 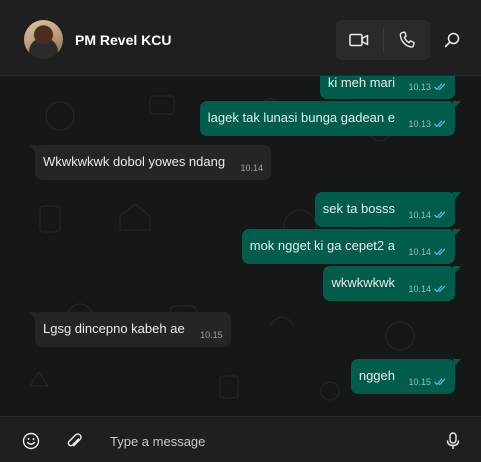 I want to click on search-icon, so click(x=452, y=40).